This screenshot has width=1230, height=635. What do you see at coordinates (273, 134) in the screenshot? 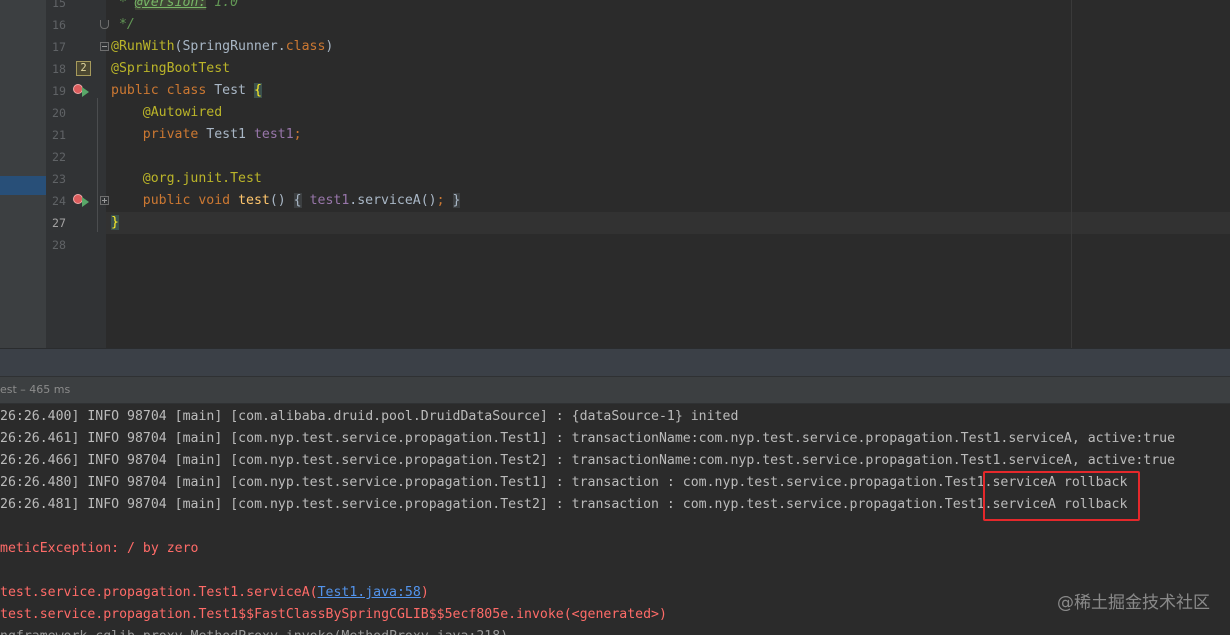
I see `field-name: test1` at bounding box center [273, 134].